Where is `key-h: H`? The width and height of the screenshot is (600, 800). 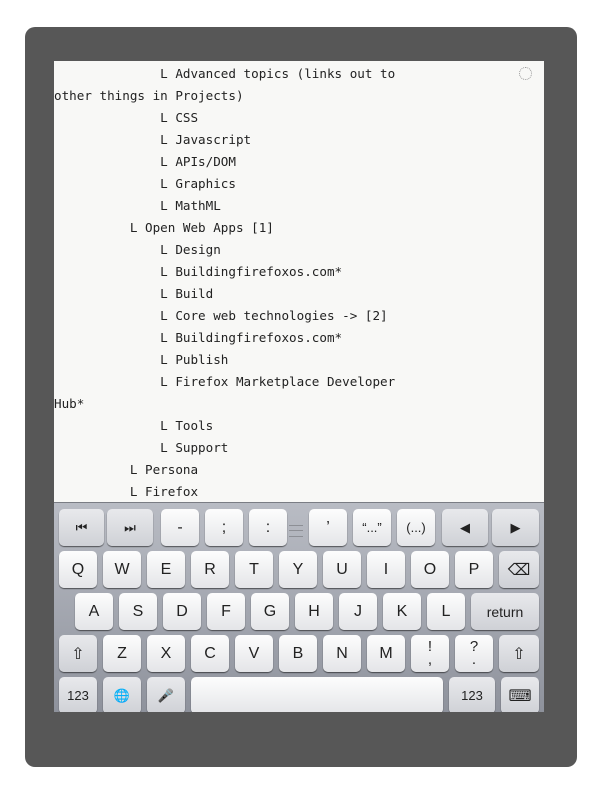 key-h: H is located at coordinates (314, 611).